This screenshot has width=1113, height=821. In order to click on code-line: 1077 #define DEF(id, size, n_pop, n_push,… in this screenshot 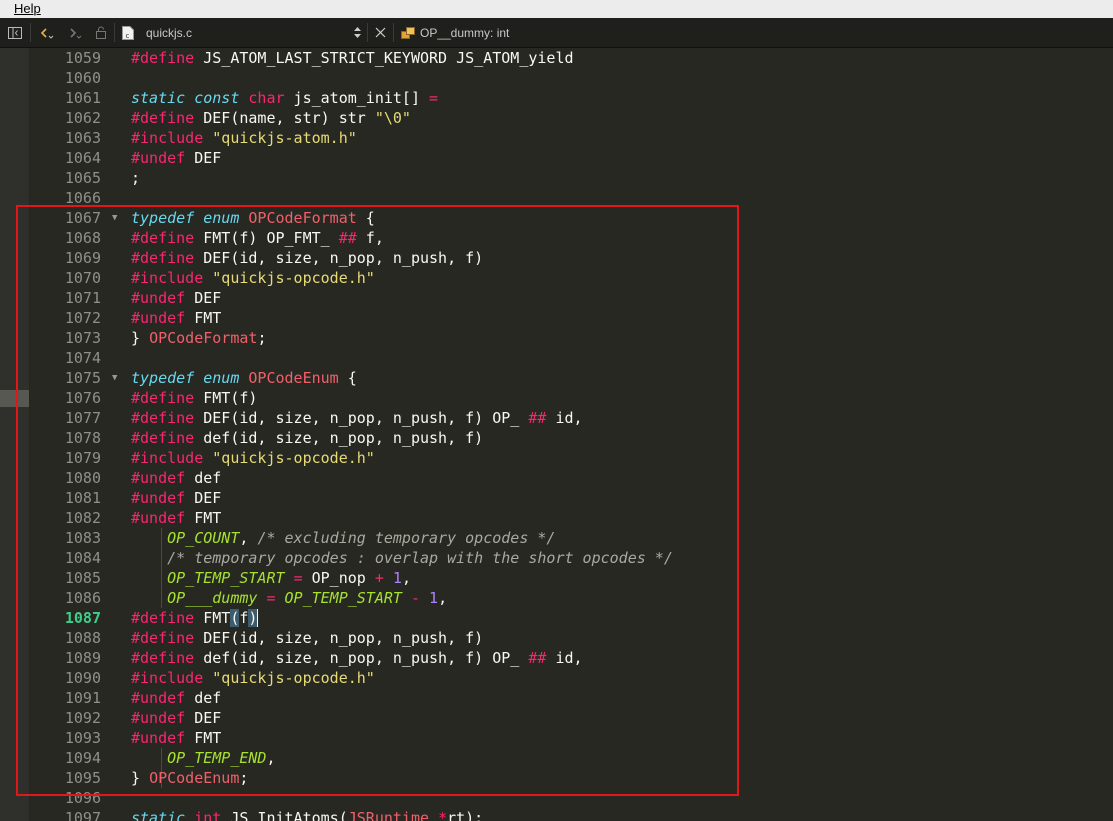, I will do `click(571, 418)`.